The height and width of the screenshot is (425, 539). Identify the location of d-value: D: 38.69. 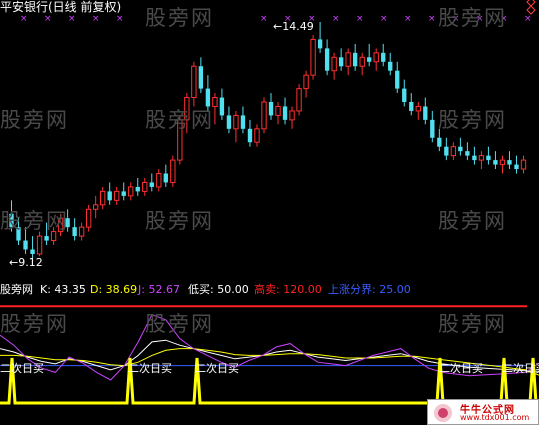
(114, 289).